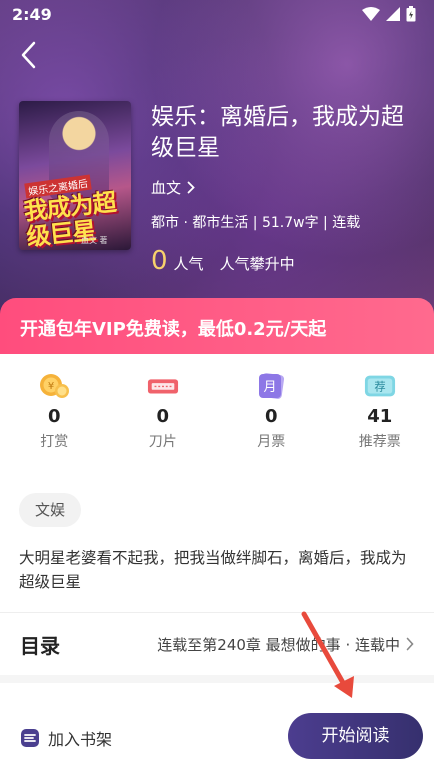 Image resolution: width=434 pixels, height=772 pixels. I want to click on stats-row: ¥ 0 打赏 0 刀片 月 0 月票 荐 41 推荐票, so click(217, 409).